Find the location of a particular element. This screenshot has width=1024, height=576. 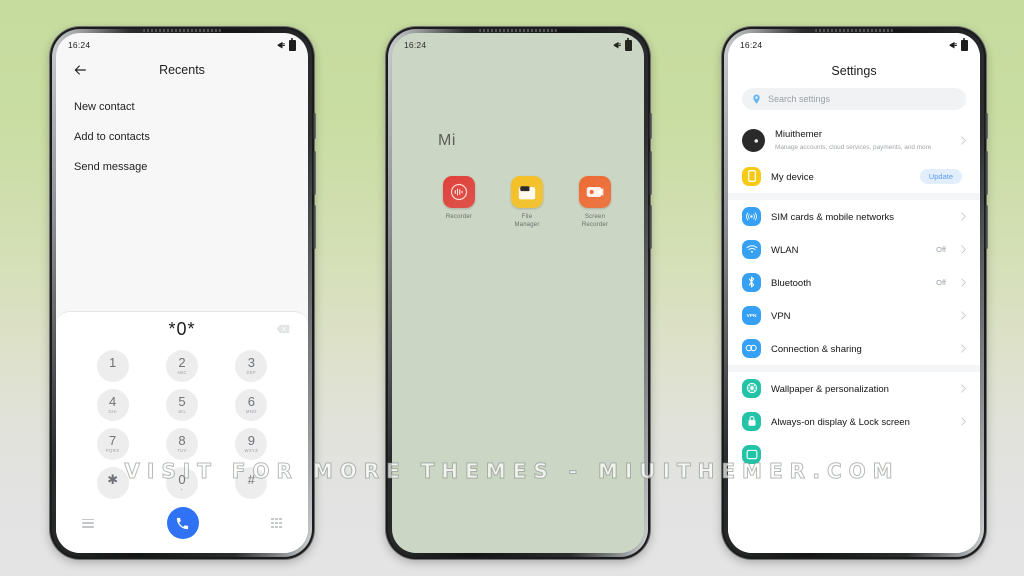

settings-row-bluetooth: Bluetooth Off is located at coordinates (854, 282).